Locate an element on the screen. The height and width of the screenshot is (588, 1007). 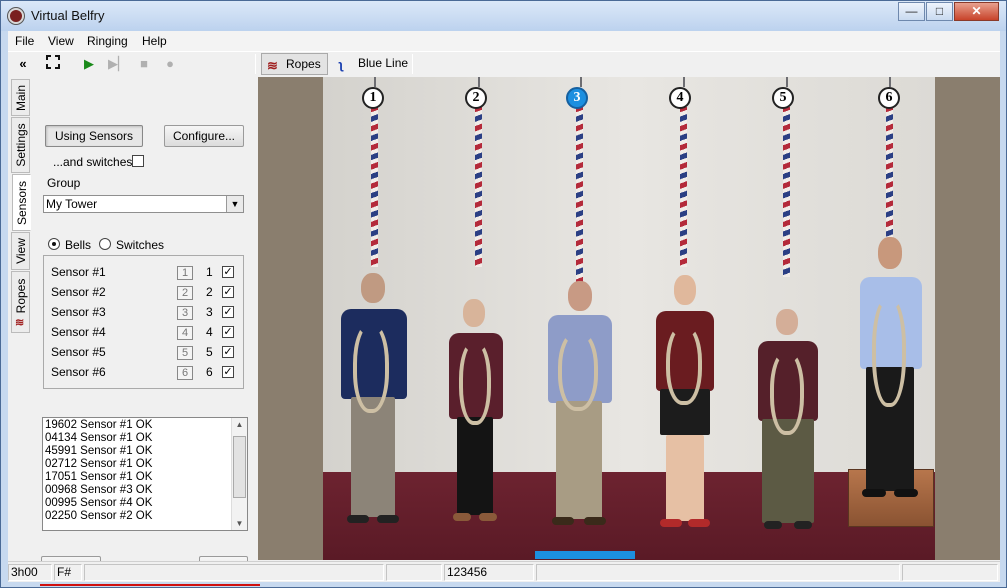
sensor-row: Sensor #5 5 5 ✓ is located at coordinates (143, 352).